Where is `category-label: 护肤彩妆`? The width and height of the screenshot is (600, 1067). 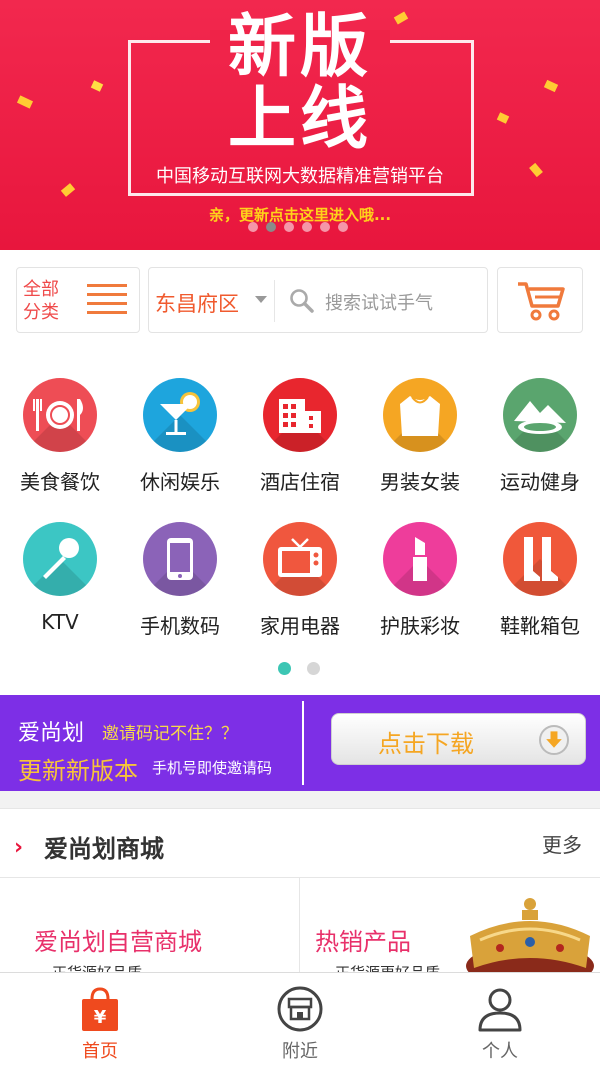 category-label: 护肤彩妆 is located at coordinates (420, 626).